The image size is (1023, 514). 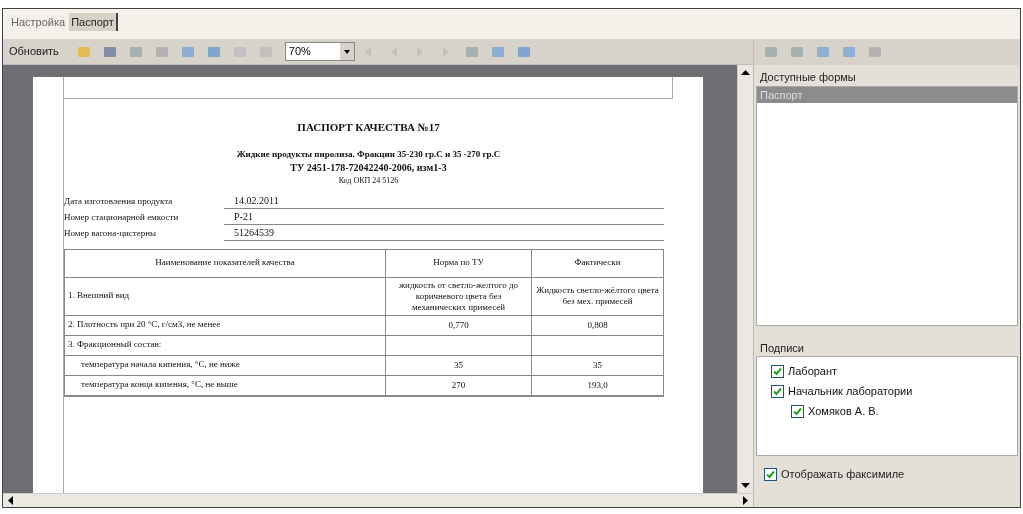 I want to click on field-label: Номер стационарной емкости, so click(x=122, y=217).